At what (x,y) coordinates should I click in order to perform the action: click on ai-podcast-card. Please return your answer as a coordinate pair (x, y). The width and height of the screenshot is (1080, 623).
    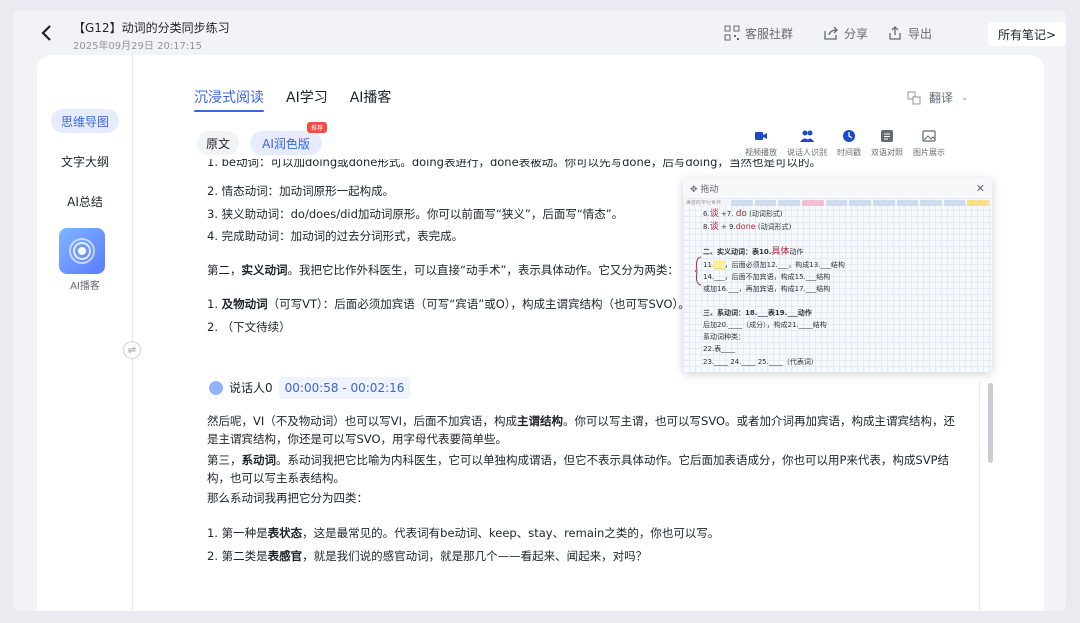
    Looking at the image, I should click on (82, 251).